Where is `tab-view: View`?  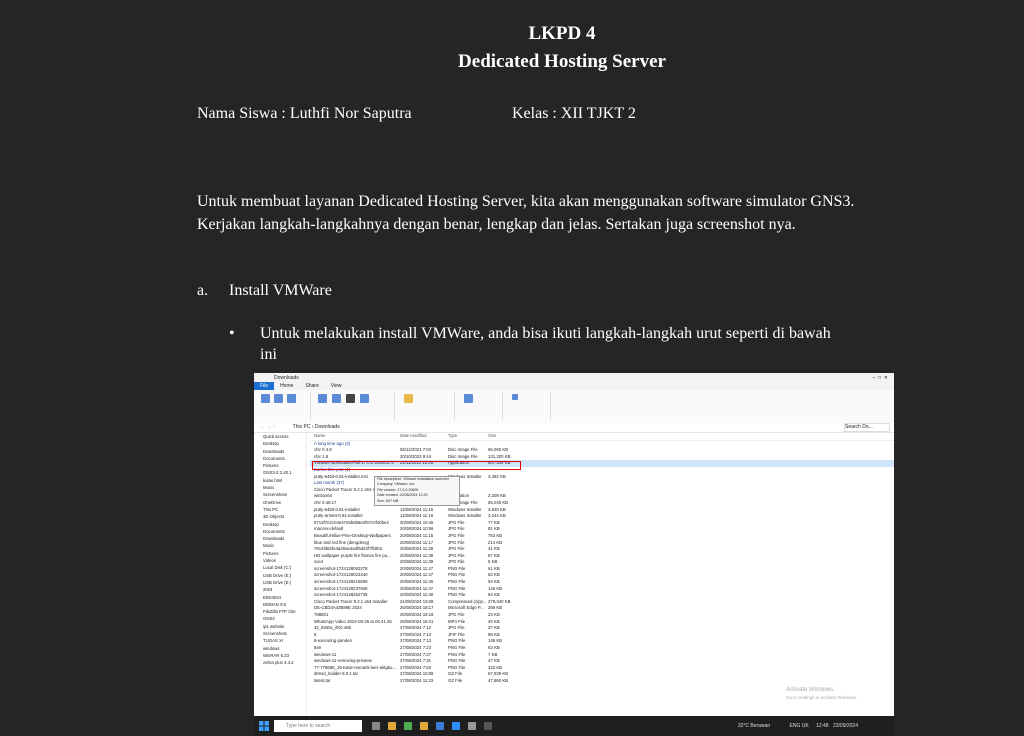
tab-view: View is located at coordinates (336, 386).